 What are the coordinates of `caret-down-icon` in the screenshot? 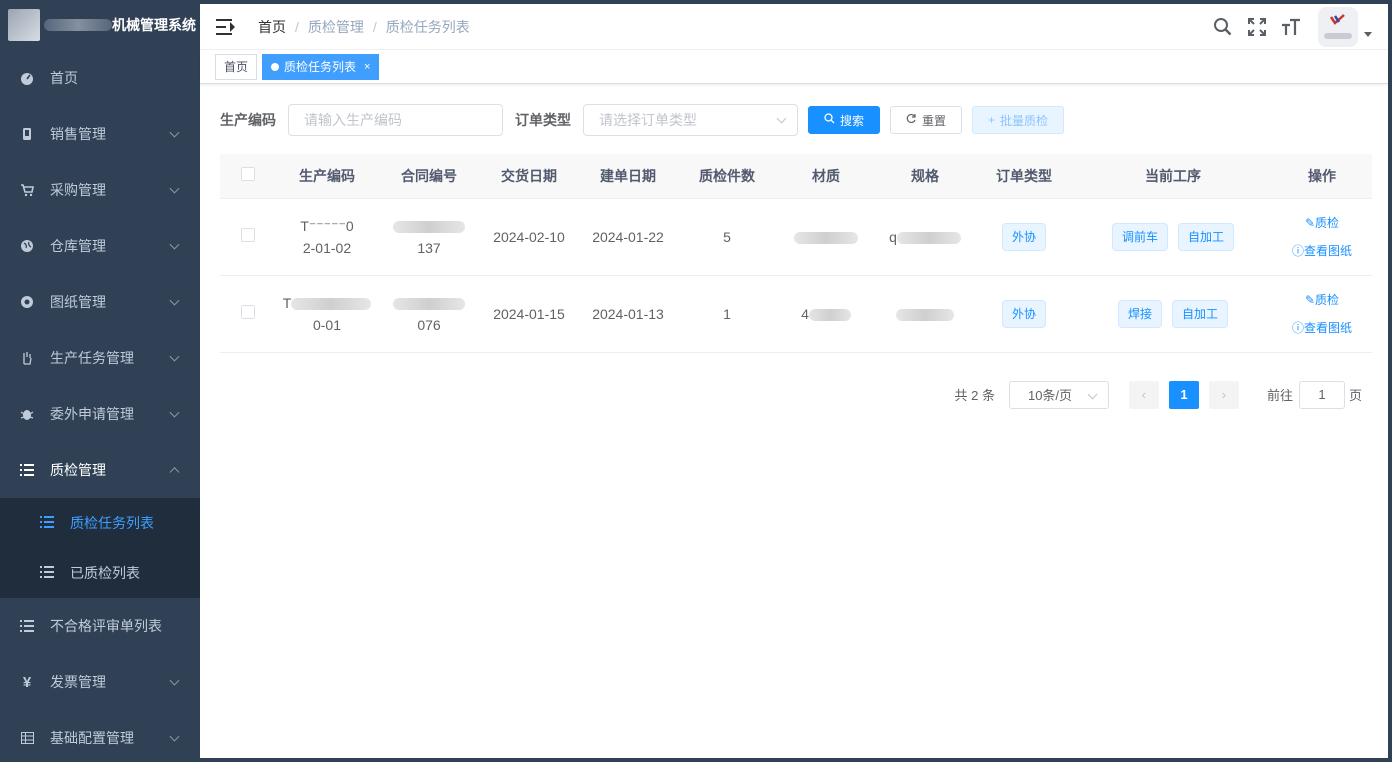 It's located at (1368, 34).